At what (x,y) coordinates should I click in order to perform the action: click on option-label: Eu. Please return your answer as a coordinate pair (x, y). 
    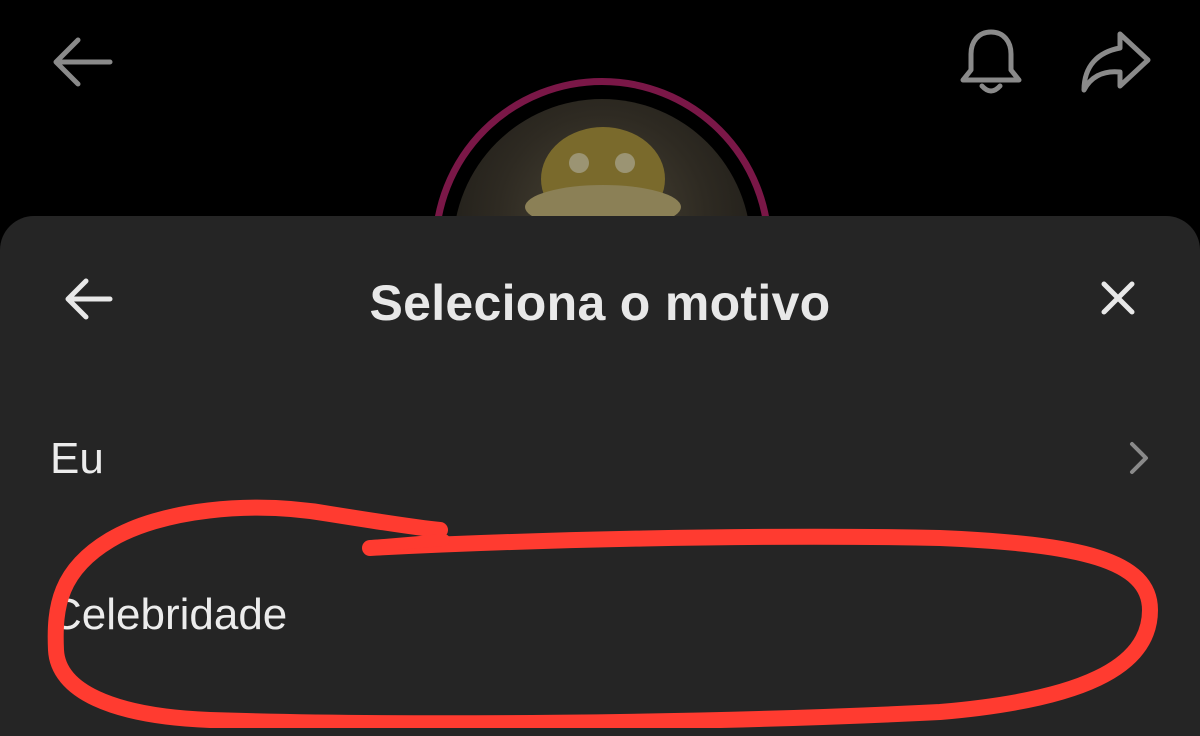
    Looking at the image, I should click on (77, 458).